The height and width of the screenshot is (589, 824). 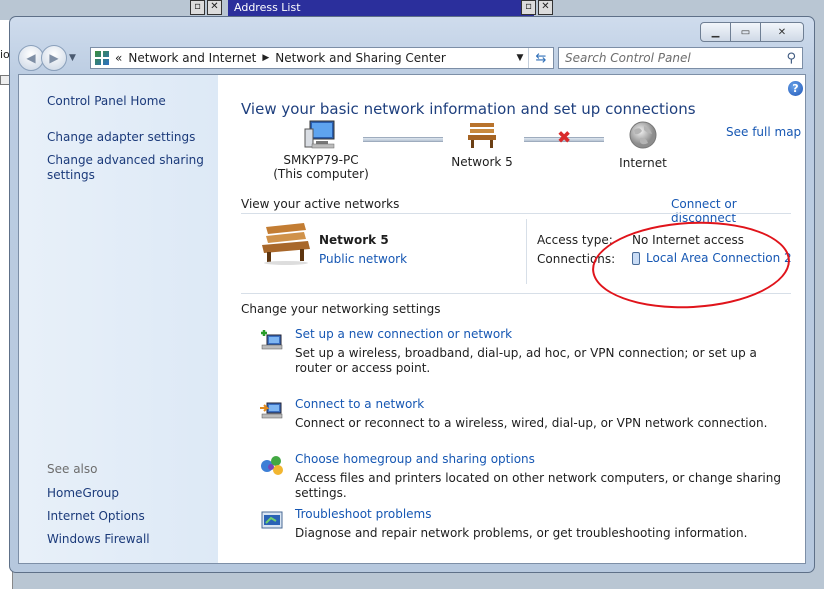 I want to click on maximize-button: ▭, so click(x=745, y=32).